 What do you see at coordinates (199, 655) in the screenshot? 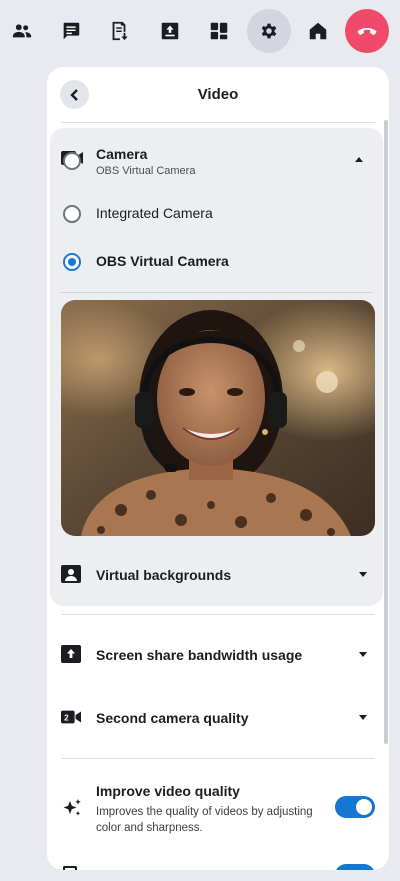
I see `screen-share-bandwidth-label: Screen share bandwidth usage` at bounding box center [199, 655].